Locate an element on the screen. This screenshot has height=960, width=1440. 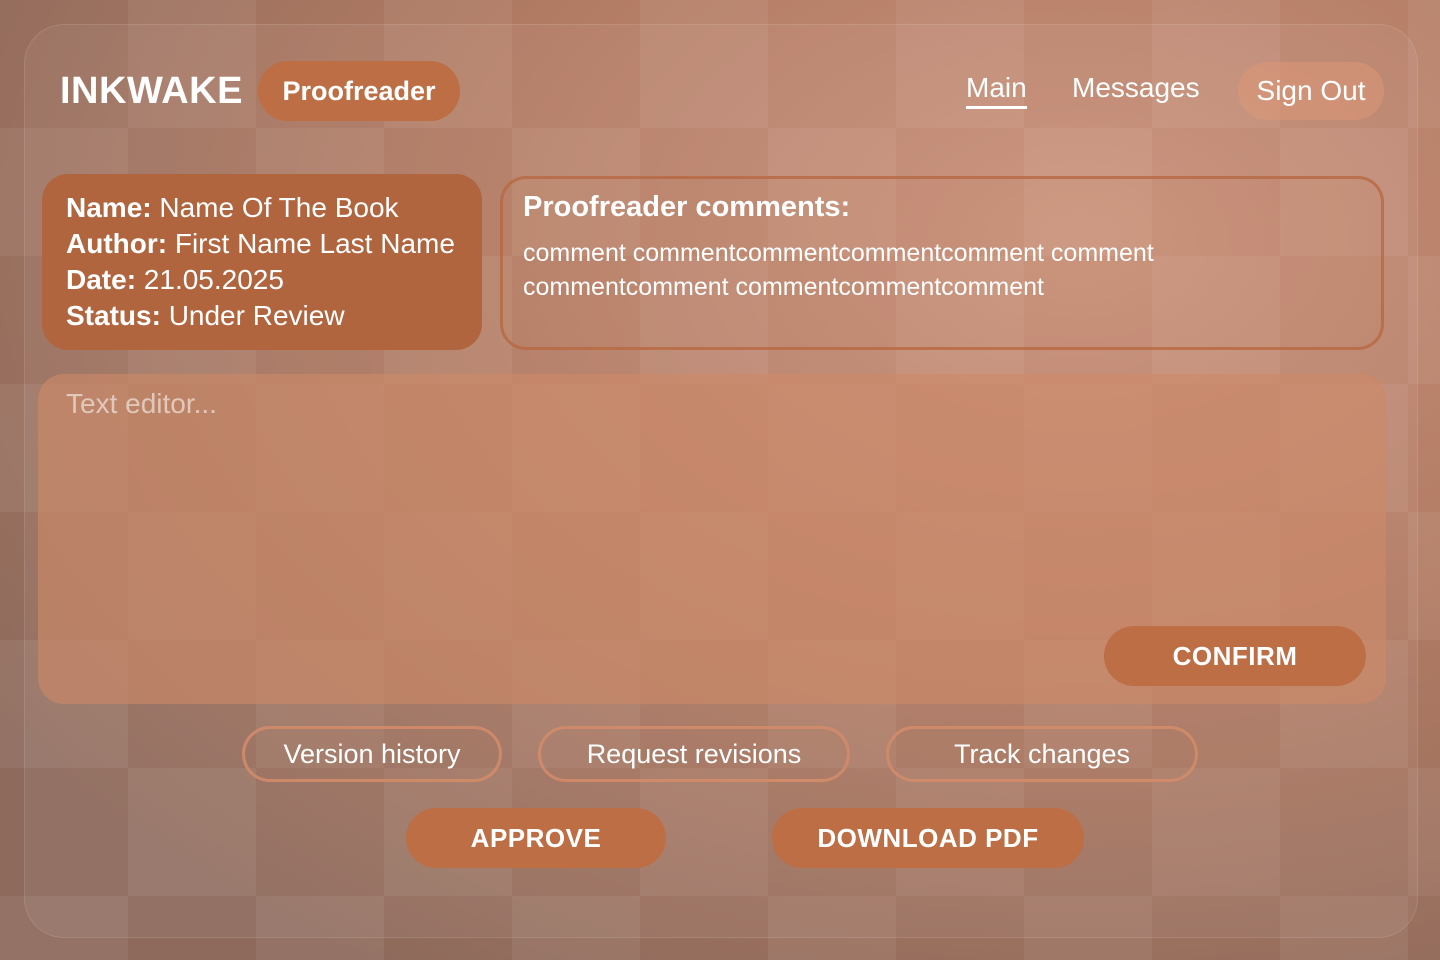
book-status-label: Status: is located at coordinates (113, 315).